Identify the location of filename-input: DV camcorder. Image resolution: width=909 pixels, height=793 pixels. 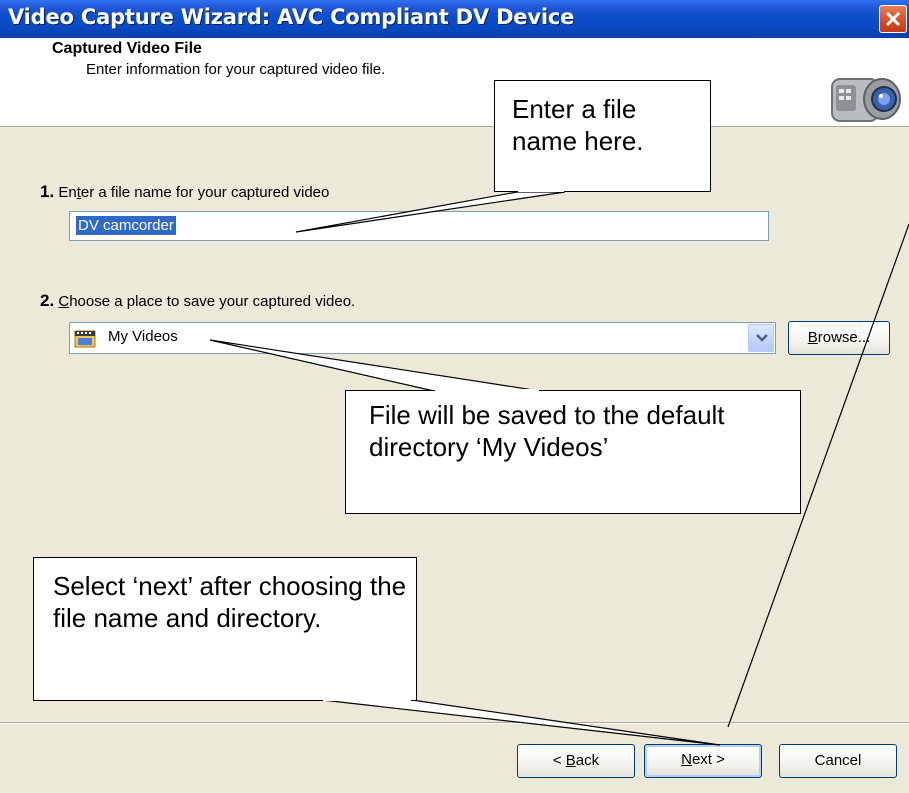
(419, 226).